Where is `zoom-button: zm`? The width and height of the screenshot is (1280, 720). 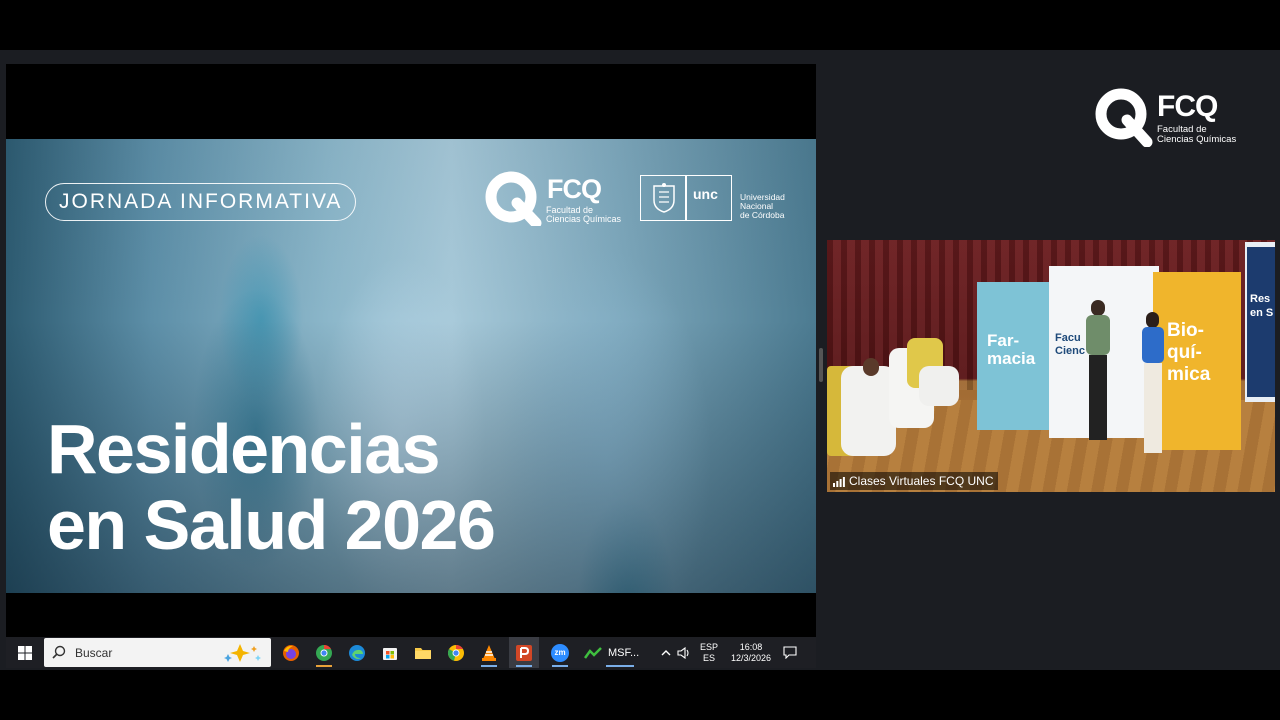 zoom-button: zm is located at coordinates (560, 652).